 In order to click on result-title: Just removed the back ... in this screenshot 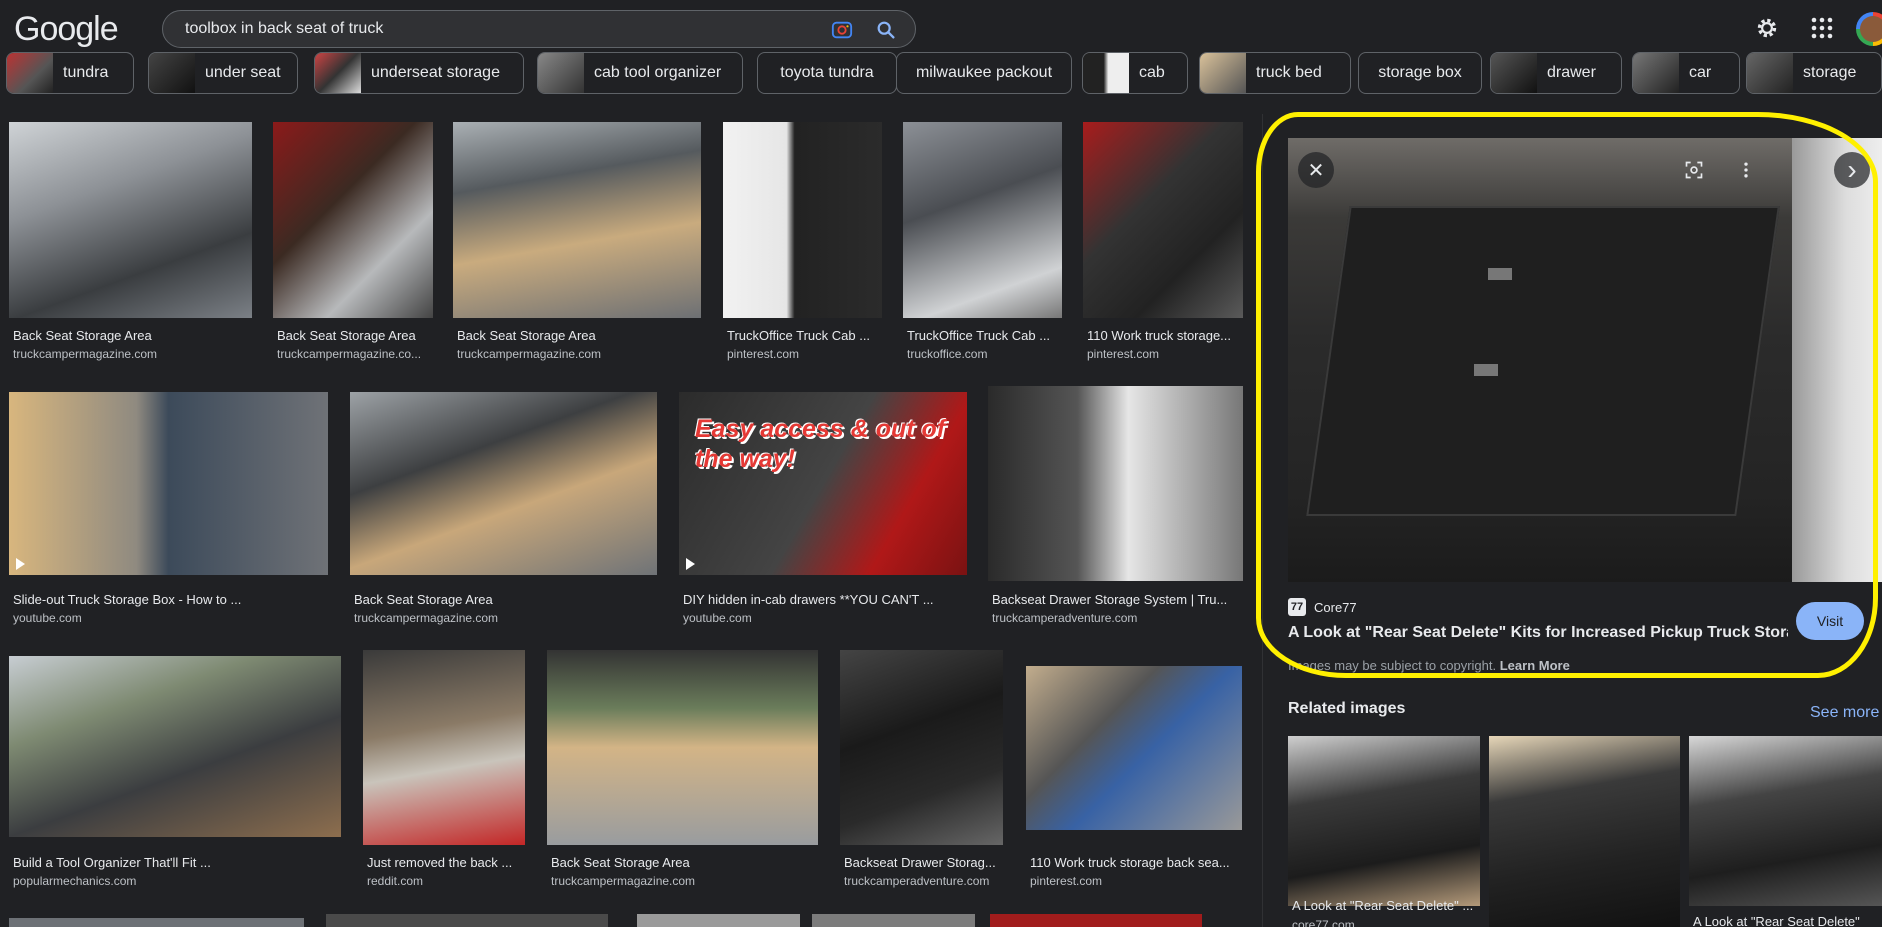, I will do `click(446, 862)`.